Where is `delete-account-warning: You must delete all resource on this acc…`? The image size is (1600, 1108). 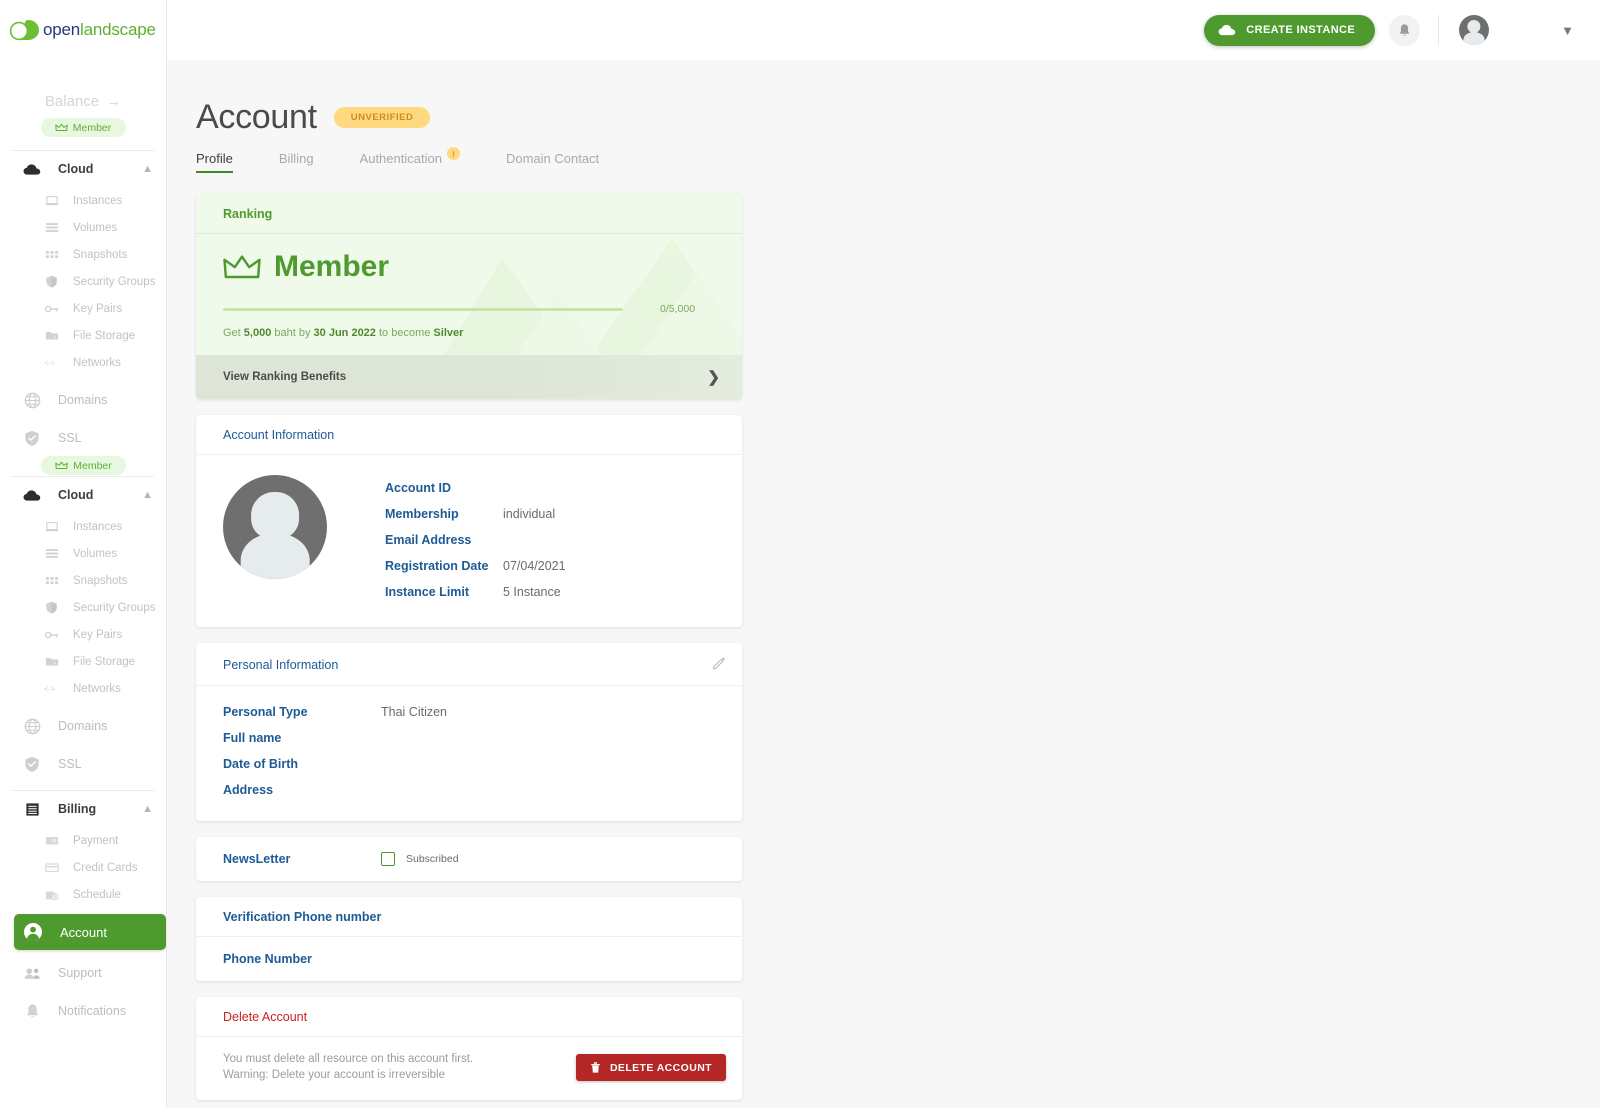
delete-account-warning: You must delete all resource on this acc… is located at coordinates (348, 1067).